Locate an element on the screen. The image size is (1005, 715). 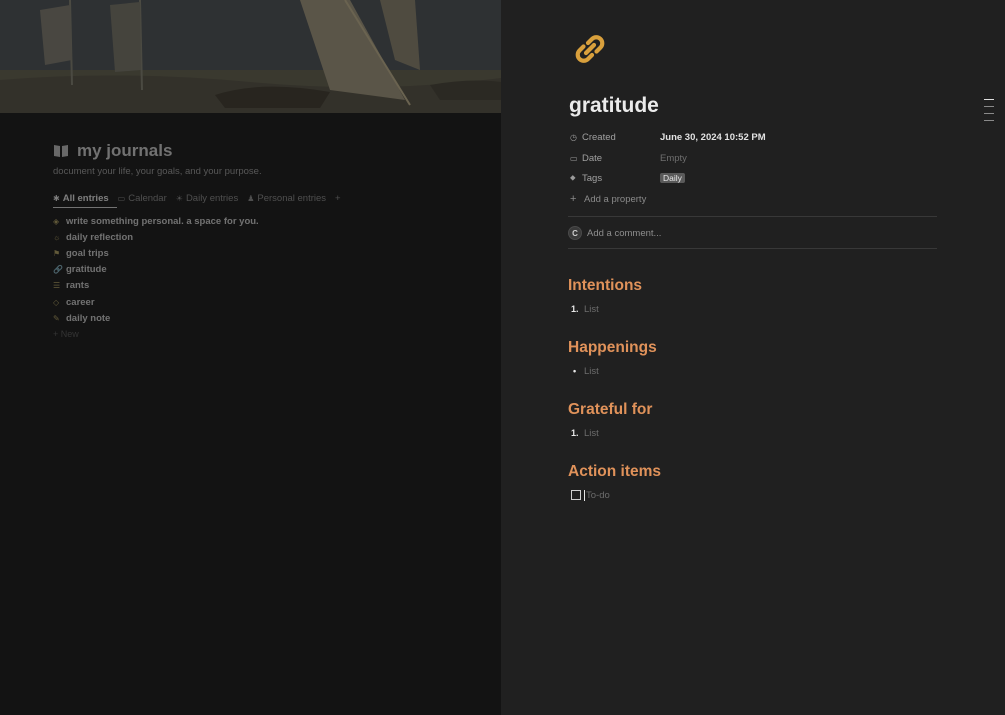
table-of-contents is located at coordinates (989, 113).